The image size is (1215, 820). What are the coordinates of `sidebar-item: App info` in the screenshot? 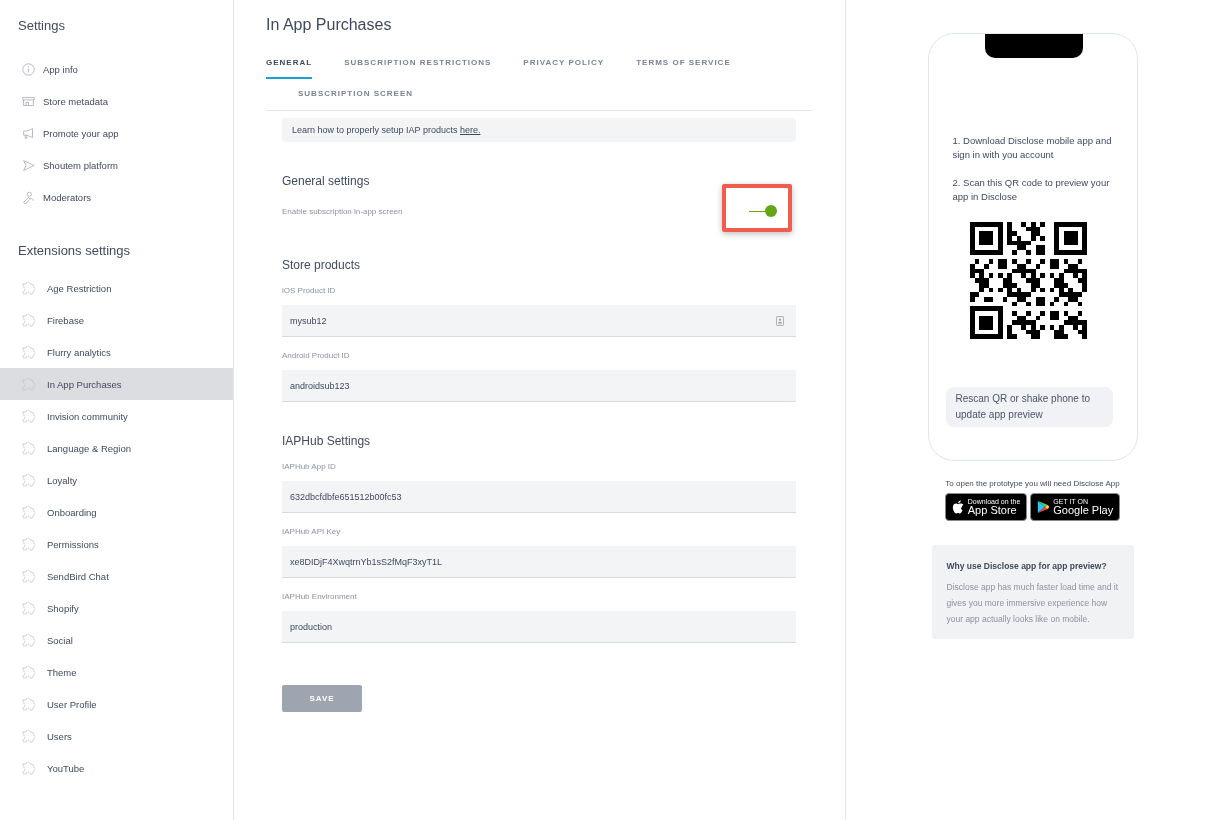 It's located at (116, 69).